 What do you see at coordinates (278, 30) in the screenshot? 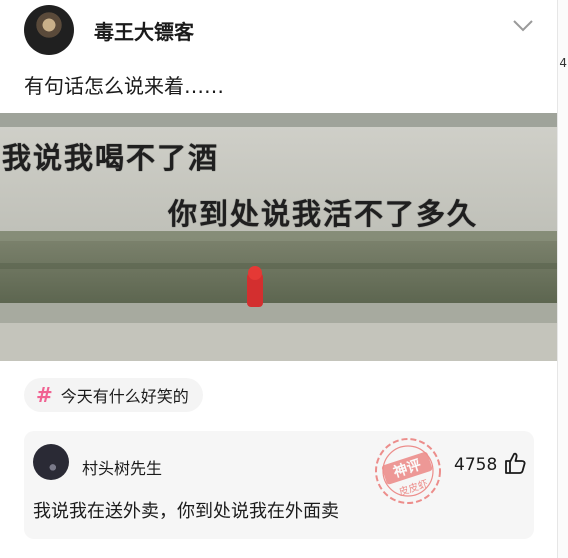
I see `post-header: 毒王大镖客` at bounding box center [278, 30].